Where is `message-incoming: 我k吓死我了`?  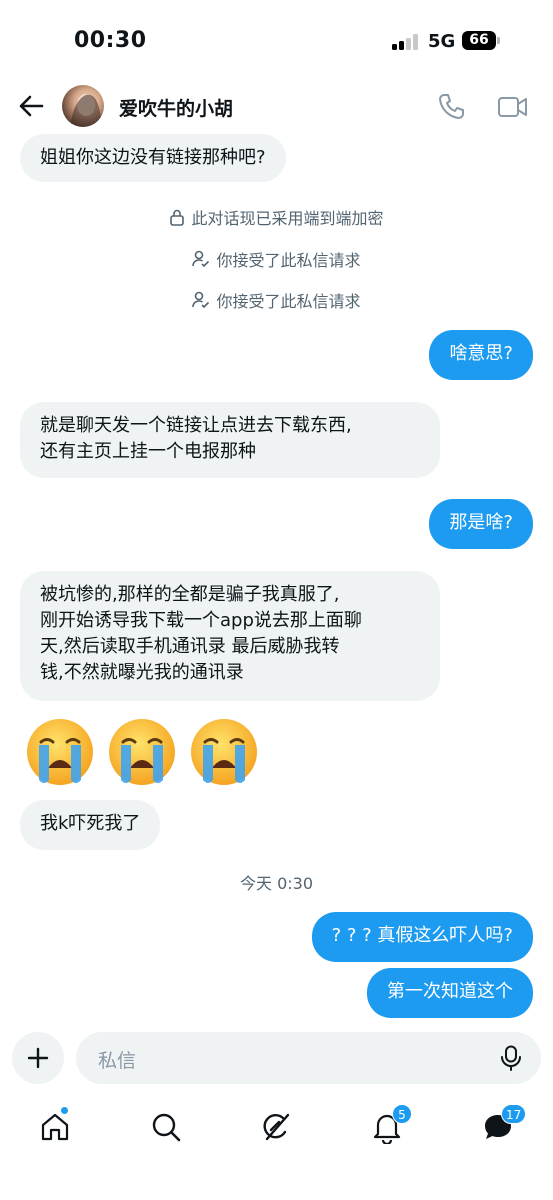 message-incoming: 我k吓死我了 is located at coordinates (90, 825).